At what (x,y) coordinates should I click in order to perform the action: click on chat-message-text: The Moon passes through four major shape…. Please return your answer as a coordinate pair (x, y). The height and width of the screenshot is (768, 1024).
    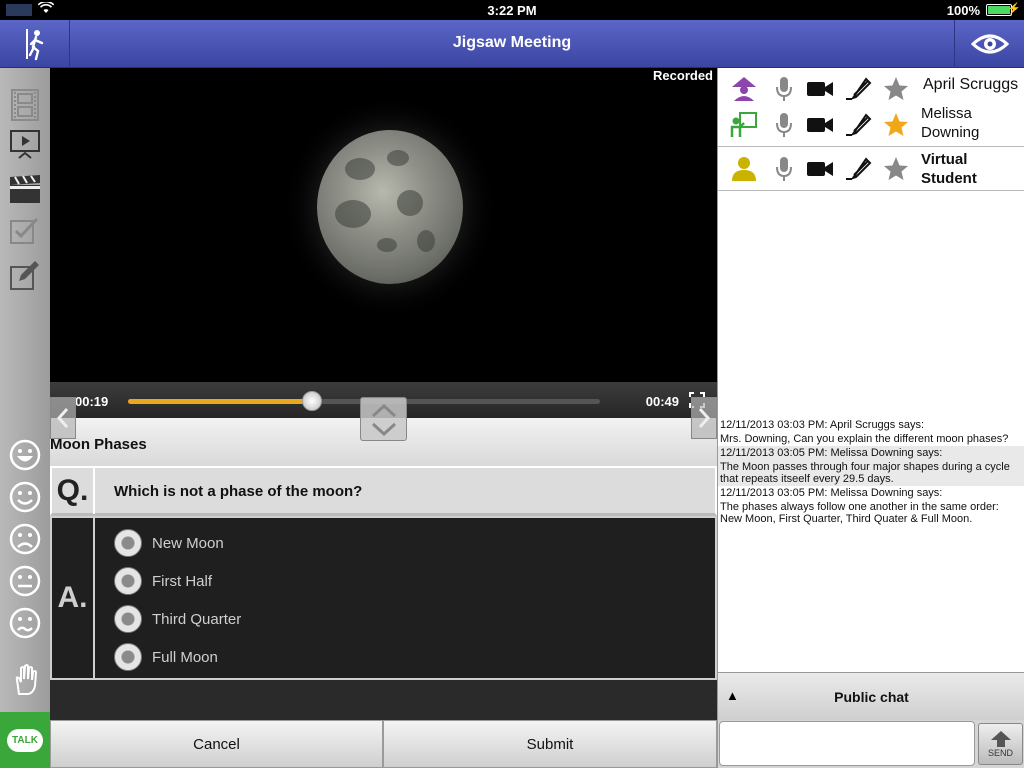
    Looking at the image, I should click on (865, 473).